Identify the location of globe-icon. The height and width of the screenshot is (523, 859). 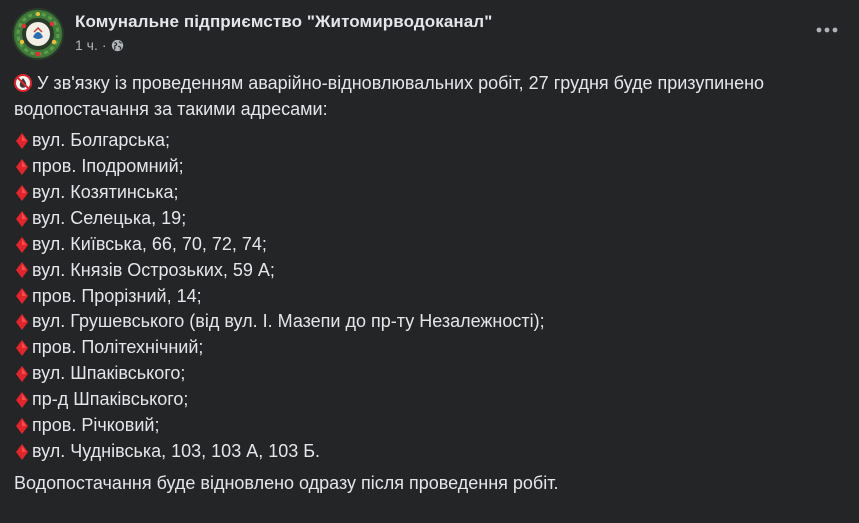
(117, 45).